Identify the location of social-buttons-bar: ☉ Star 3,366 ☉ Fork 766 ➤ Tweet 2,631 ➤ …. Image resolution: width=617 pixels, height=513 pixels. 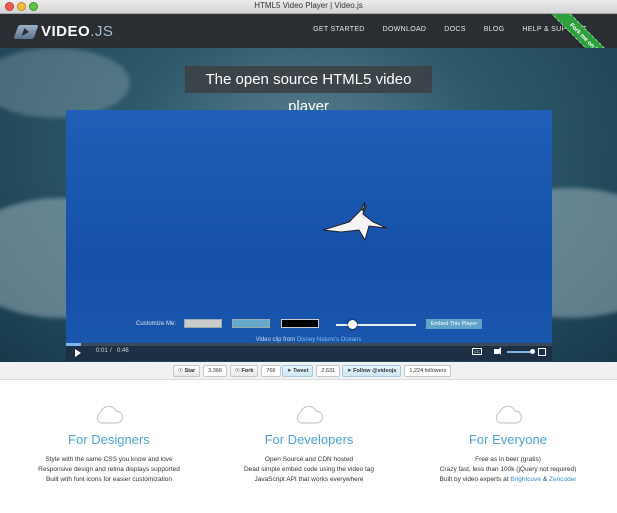
(308, 371).